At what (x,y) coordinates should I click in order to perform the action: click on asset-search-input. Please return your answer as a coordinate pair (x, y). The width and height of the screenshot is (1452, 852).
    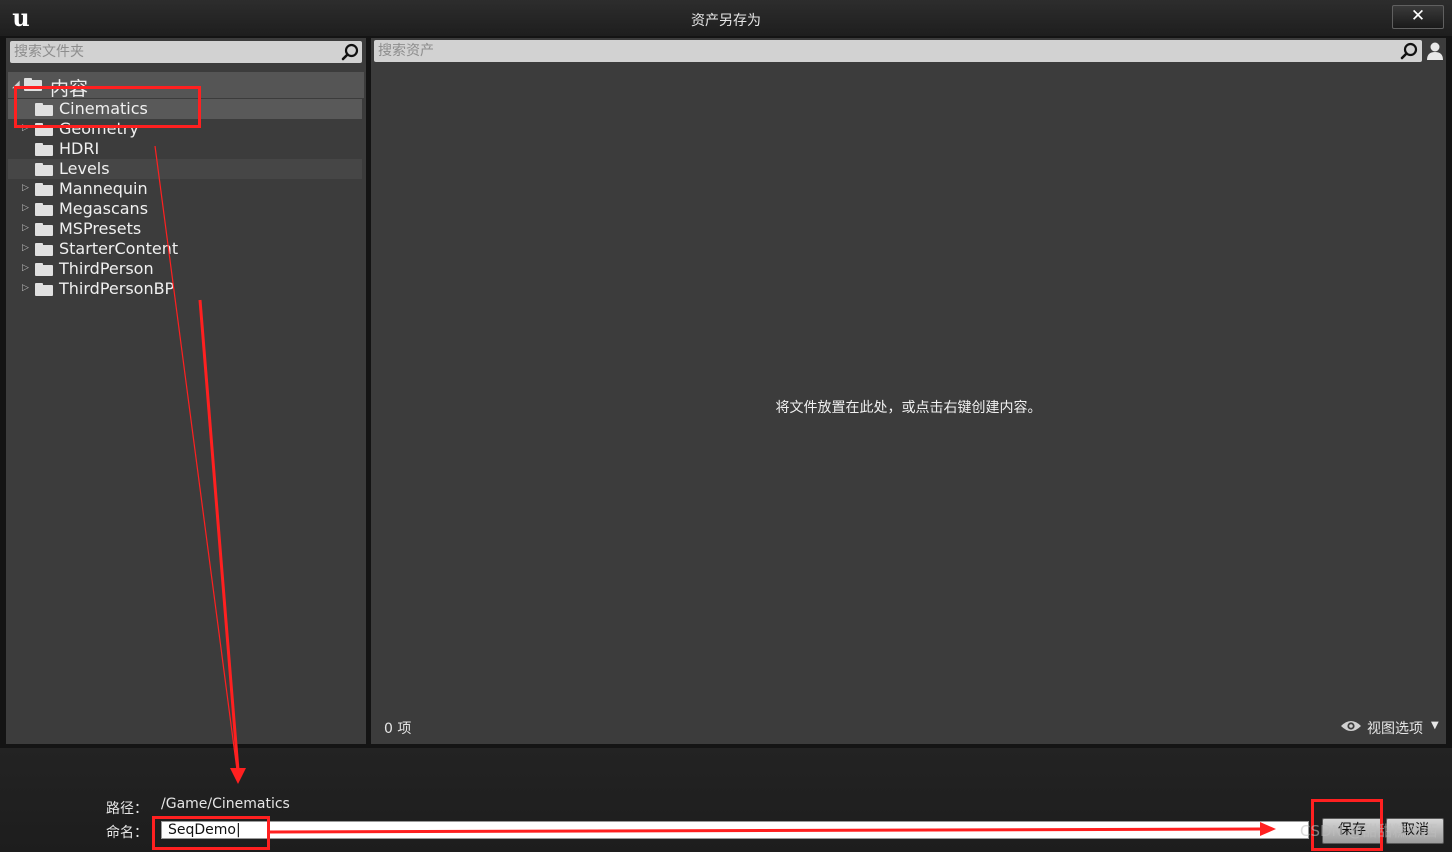
    Looking at the image, I should click on (878, 51).